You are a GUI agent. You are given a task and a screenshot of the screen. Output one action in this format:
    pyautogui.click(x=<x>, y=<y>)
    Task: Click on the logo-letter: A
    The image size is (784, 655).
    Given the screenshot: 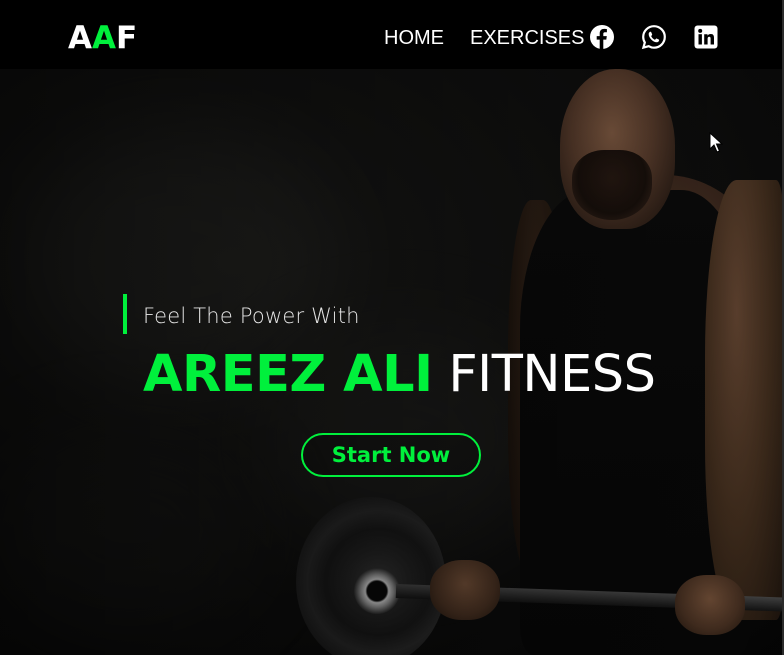 What is the action you would take?
    pyautogui.click(x=80, y=38)
    